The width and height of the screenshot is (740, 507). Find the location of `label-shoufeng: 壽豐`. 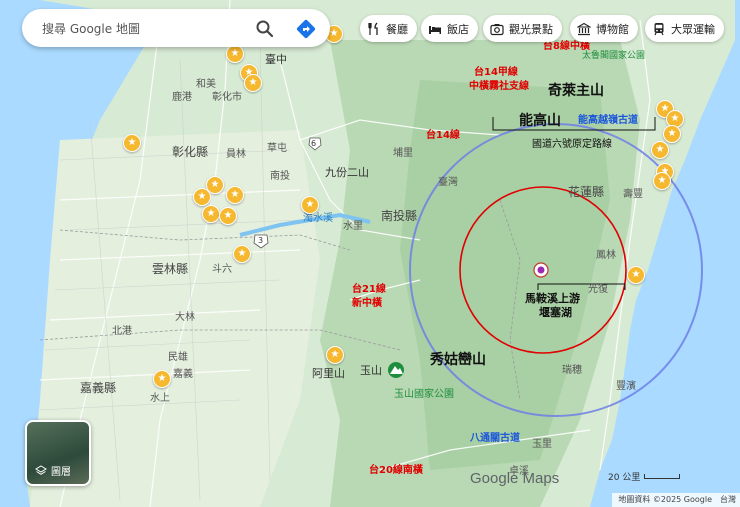

label-shoufeng: 壽豐 is located at coordinates (633, 194).